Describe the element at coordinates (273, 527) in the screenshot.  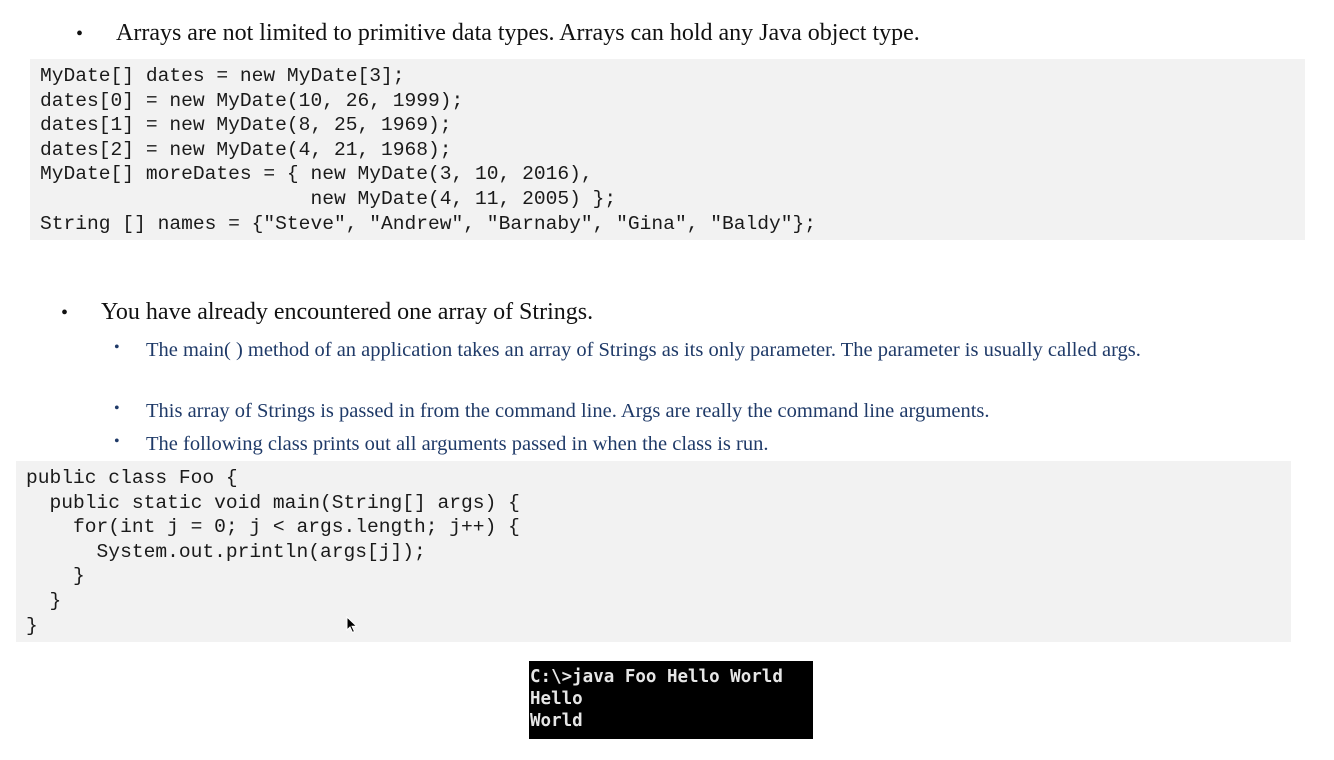
I see `code-line: for(int j = 0; j < args.length; j++) {` at that location.